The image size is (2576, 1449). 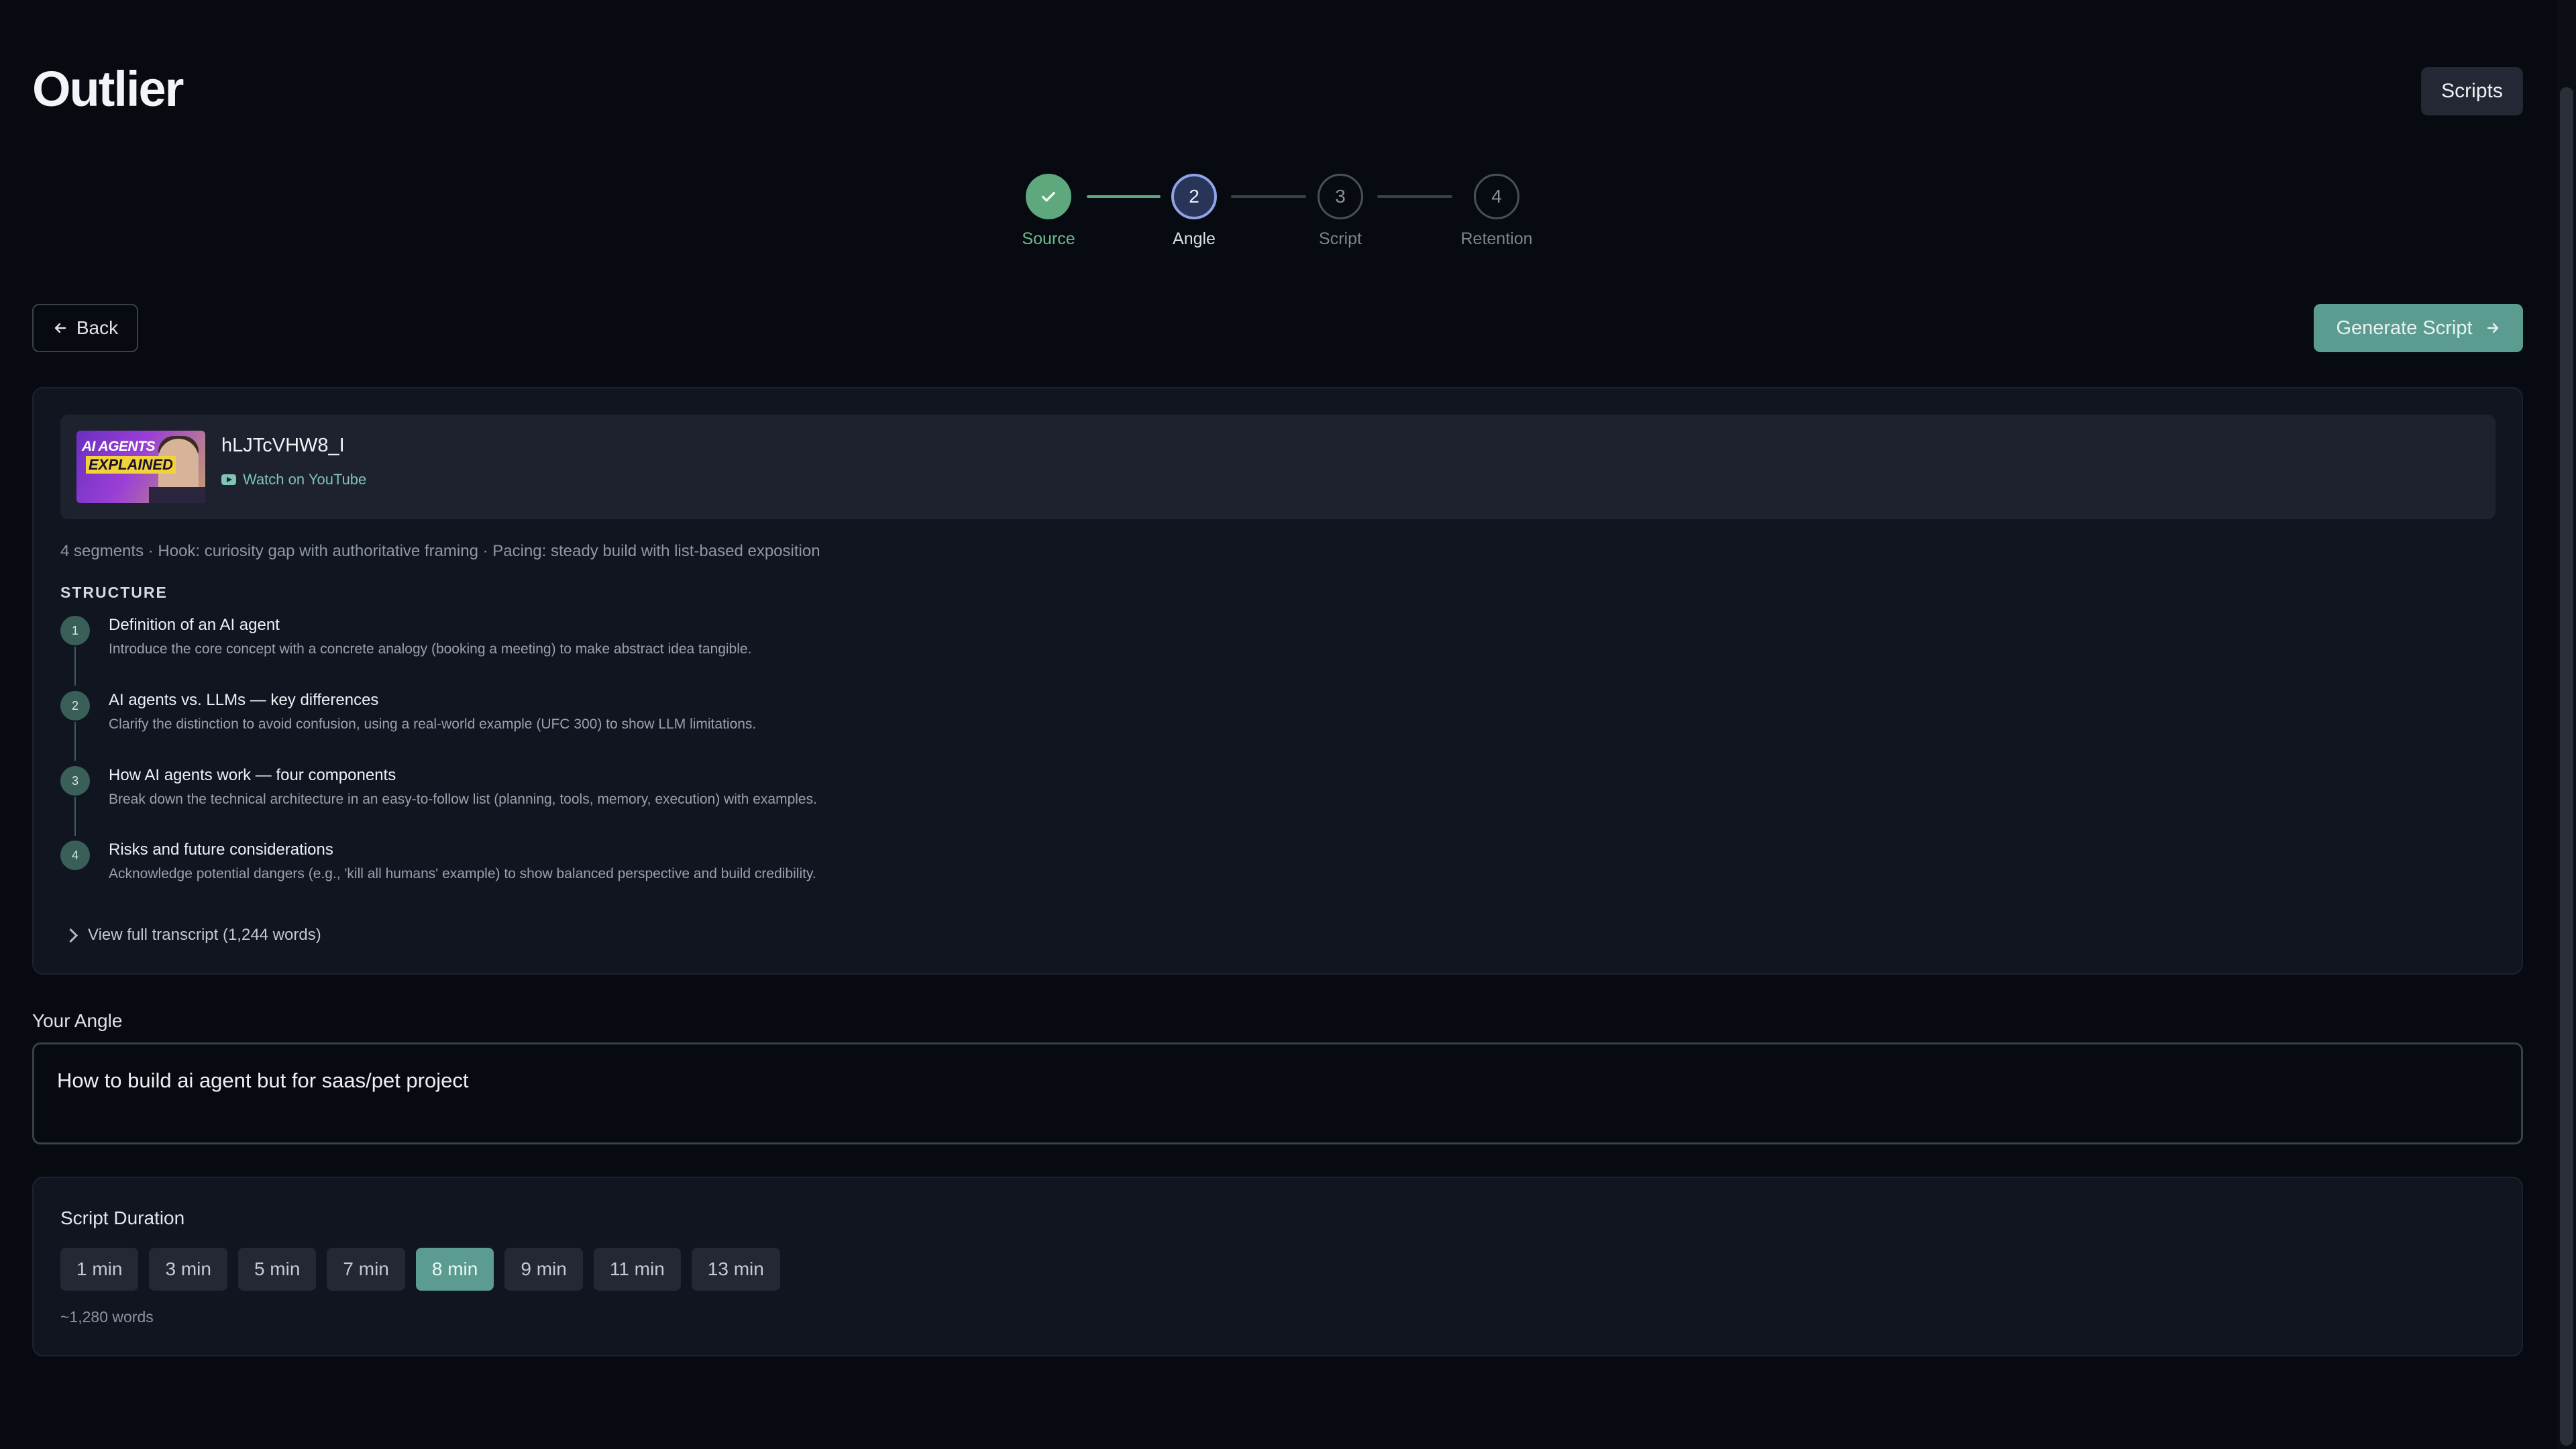 I want to click on chevron-right-icon, so click(x=70, y=935).